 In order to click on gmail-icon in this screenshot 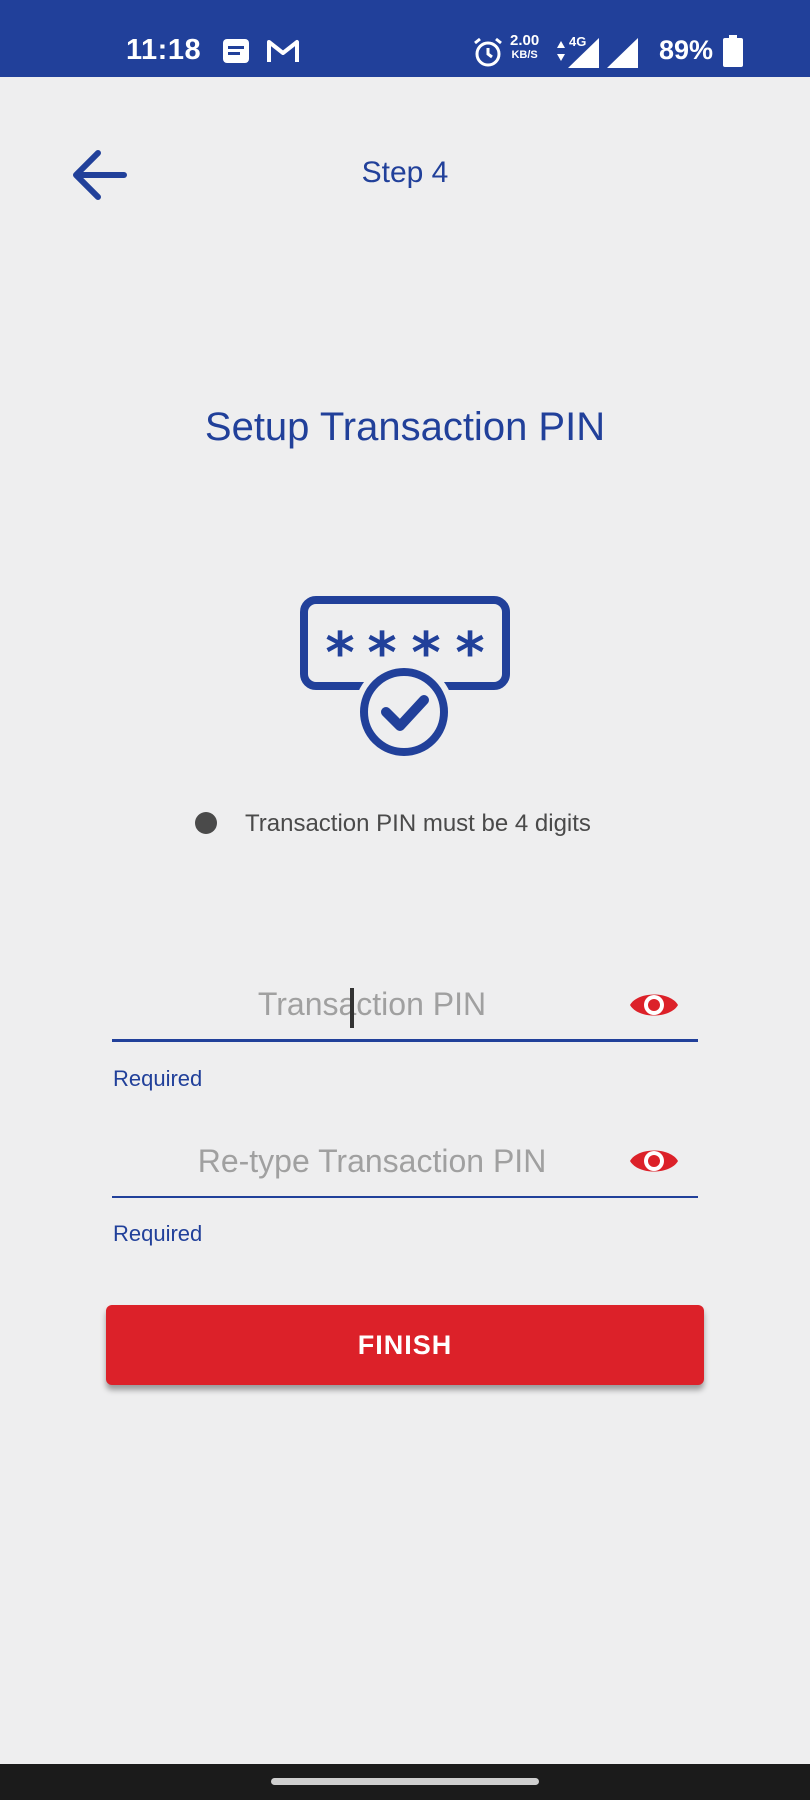, I will do `click(283, 51)`.